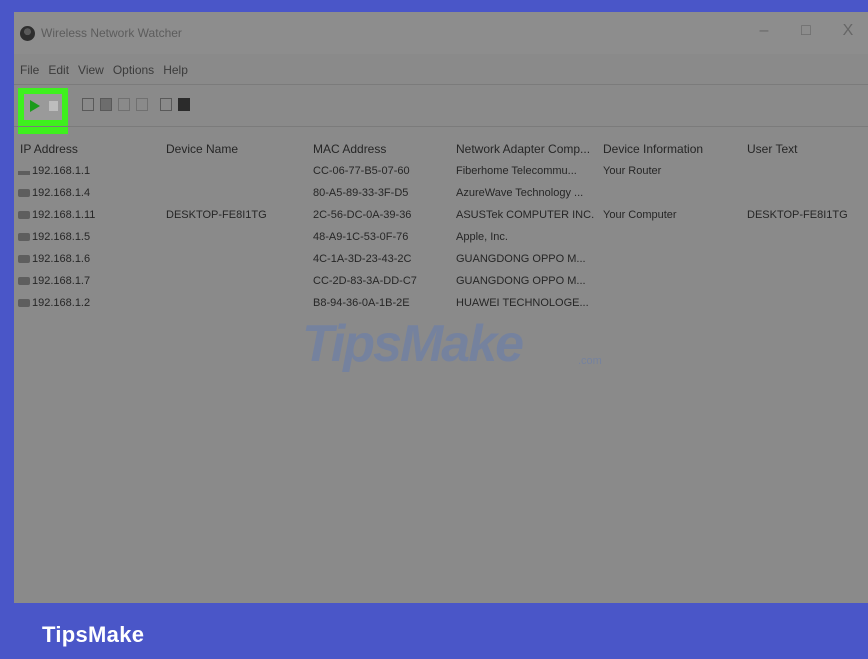 The width and height of the screenshot is (868, 659). What do you see at coordinates (806, 31) in the screenshot?
I see `maximize-button: □` at bounding box center [806, 31].